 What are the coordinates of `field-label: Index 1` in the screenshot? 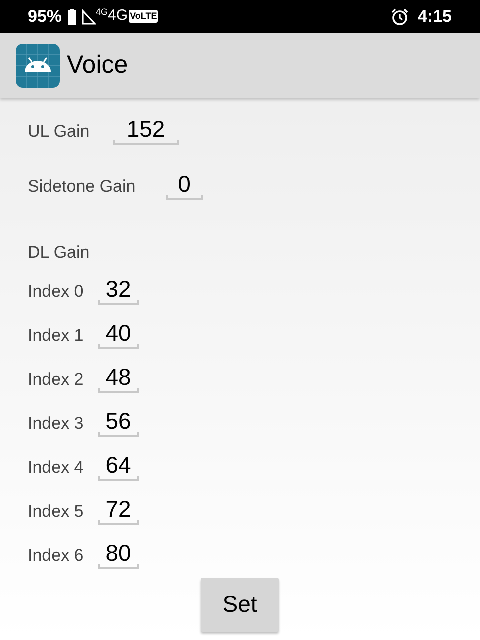 It's located at (56, 335).